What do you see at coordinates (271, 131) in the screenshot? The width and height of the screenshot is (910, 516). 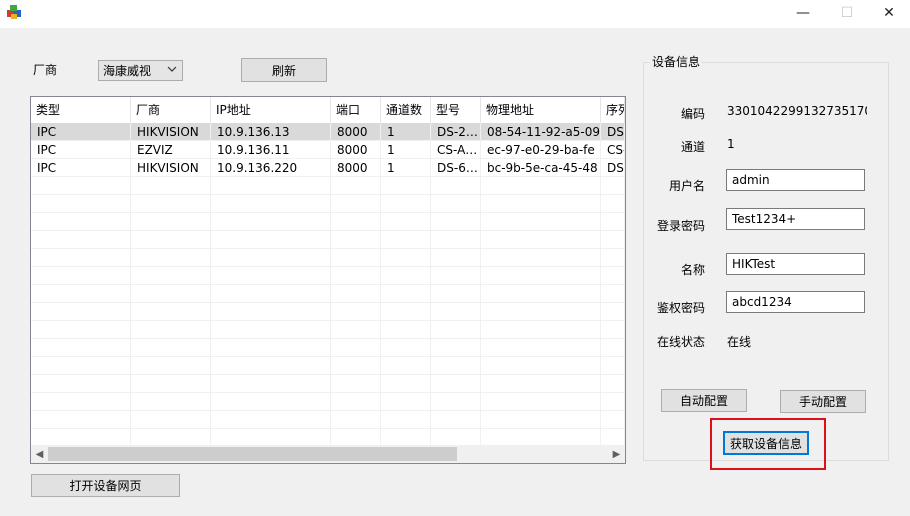 I see `table-cell: 10.9.136.13` at bounding box center [271, 131].